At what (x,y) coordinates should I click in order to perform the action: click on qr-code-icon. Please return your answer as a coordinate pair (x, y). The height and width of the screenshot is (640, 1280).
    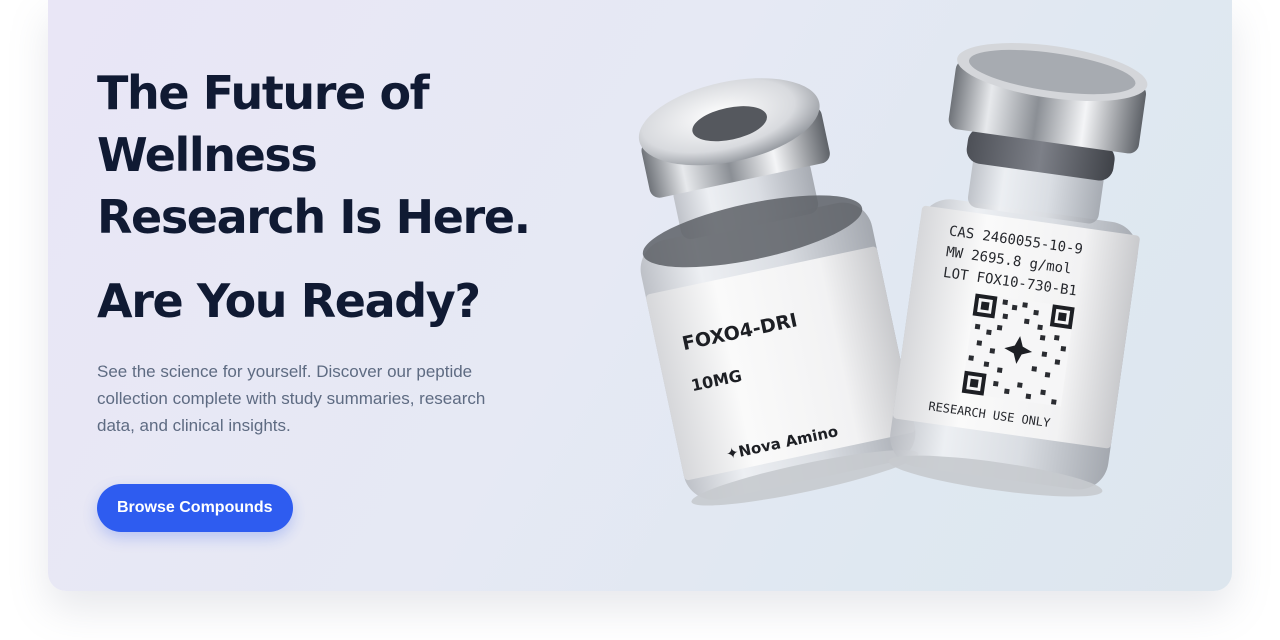
    Looking at the image, I should click on (1018, 350).